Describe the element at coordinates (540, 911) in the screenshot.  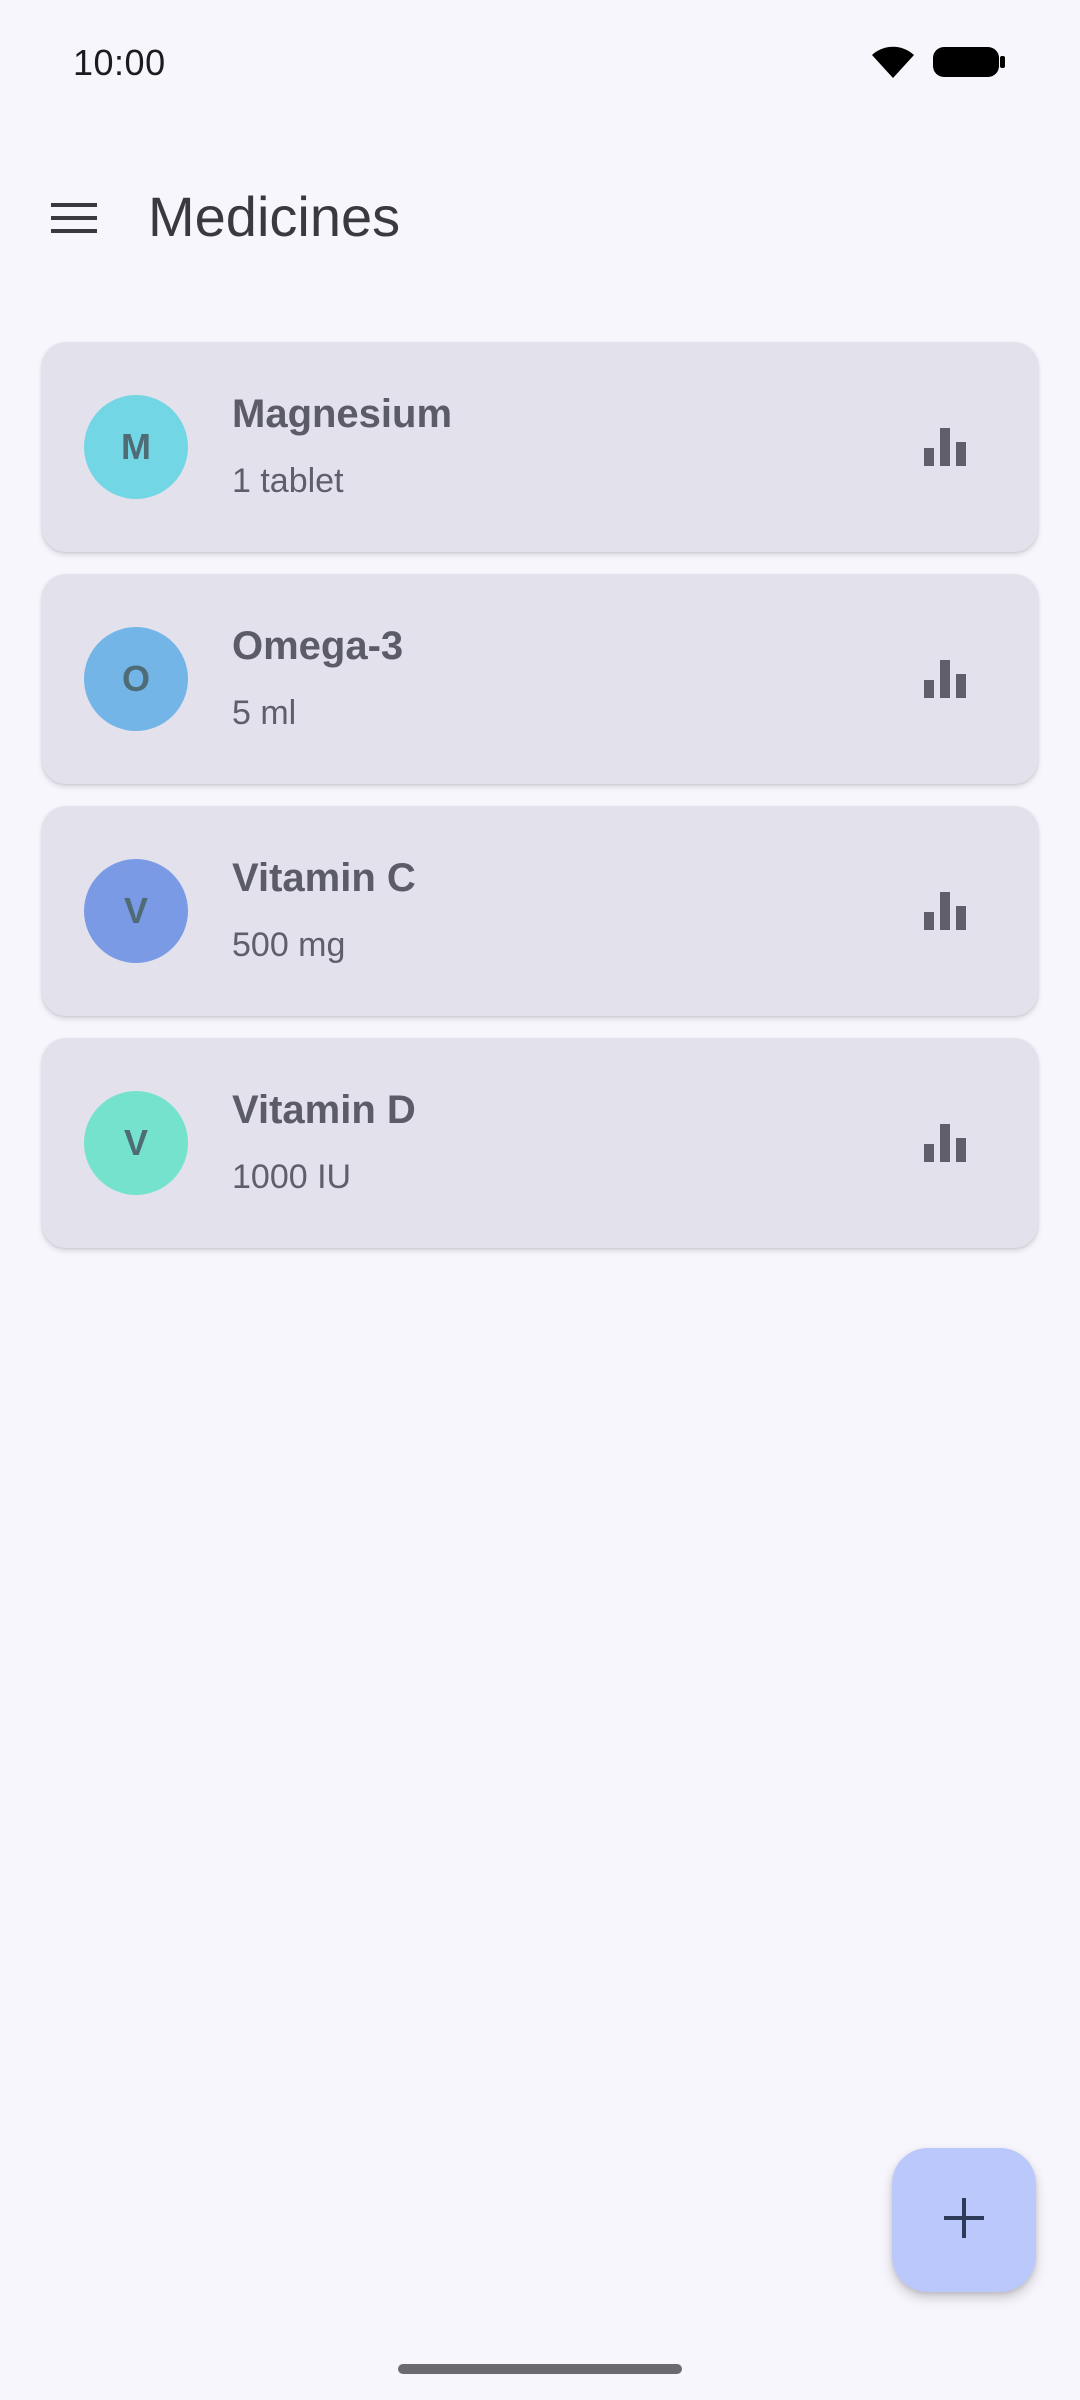
I see `medicine-card-vitamin-c: V Vitamin C 500 mg` at that location.